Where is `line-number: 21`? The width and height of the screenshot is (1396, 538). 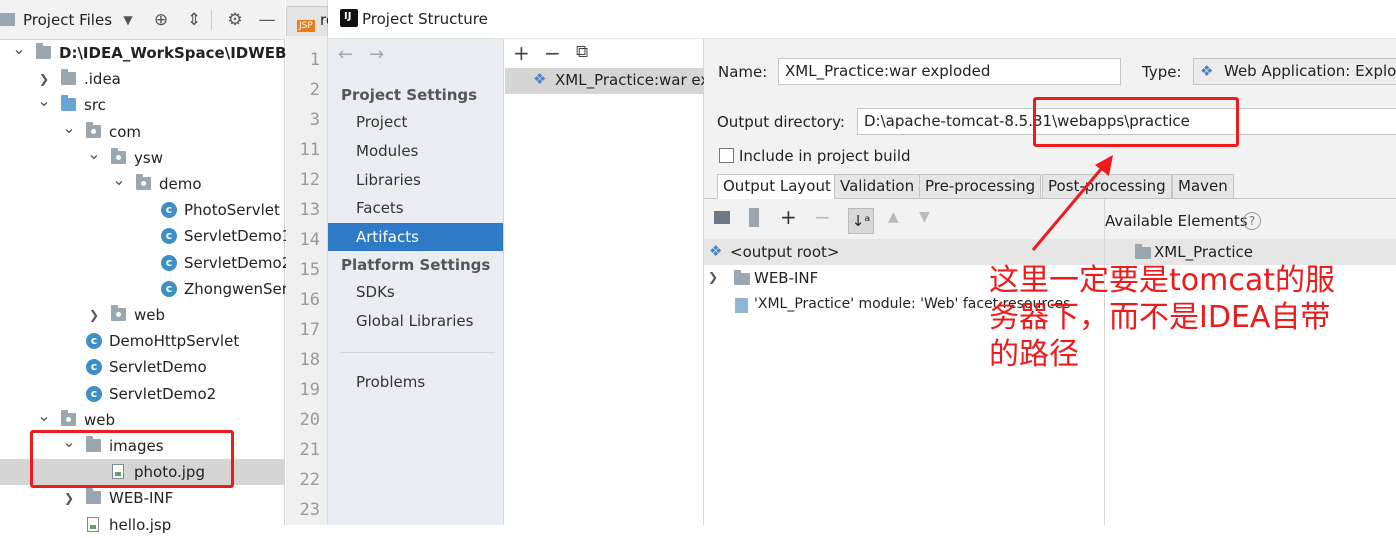
line-number: 21 is located at coordinates (309, 450).